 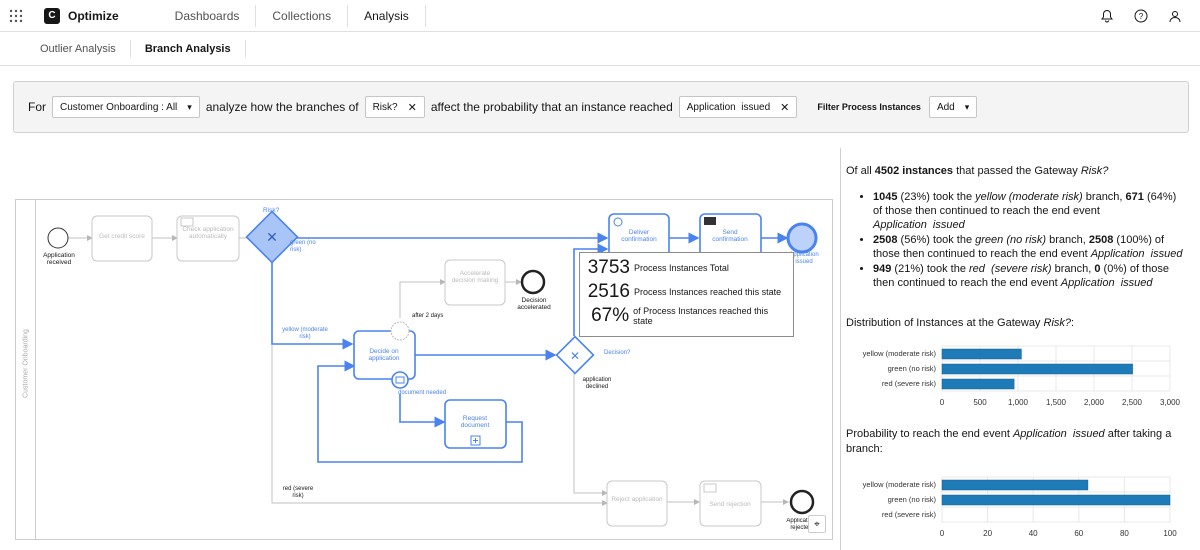 I want to click on tooltip-row-total: 3753 Process Instances Total, so click(x=686, y=268).